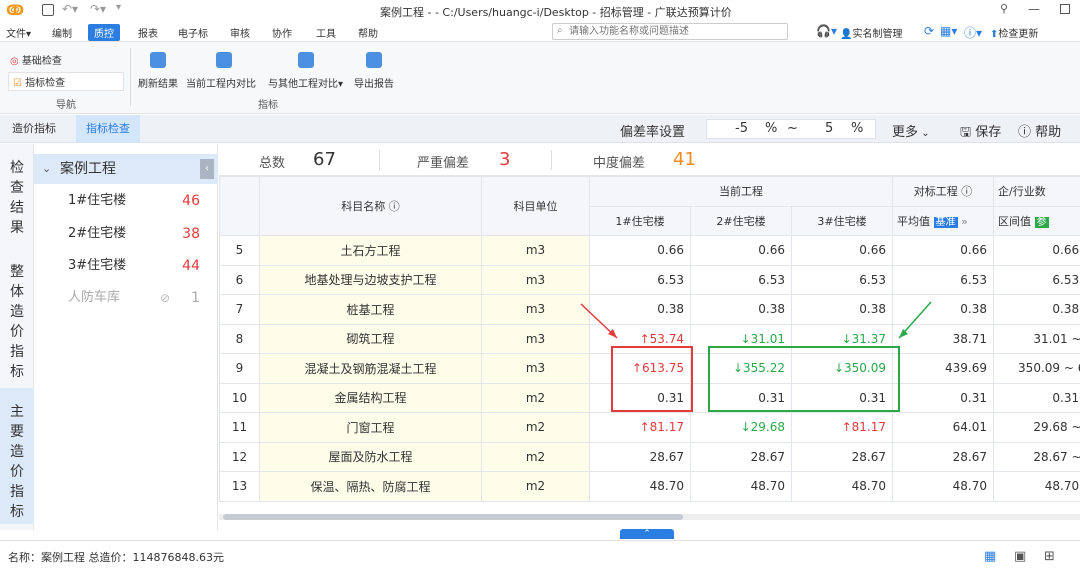  I want to click on compare-other-icon, so click(306, 60).